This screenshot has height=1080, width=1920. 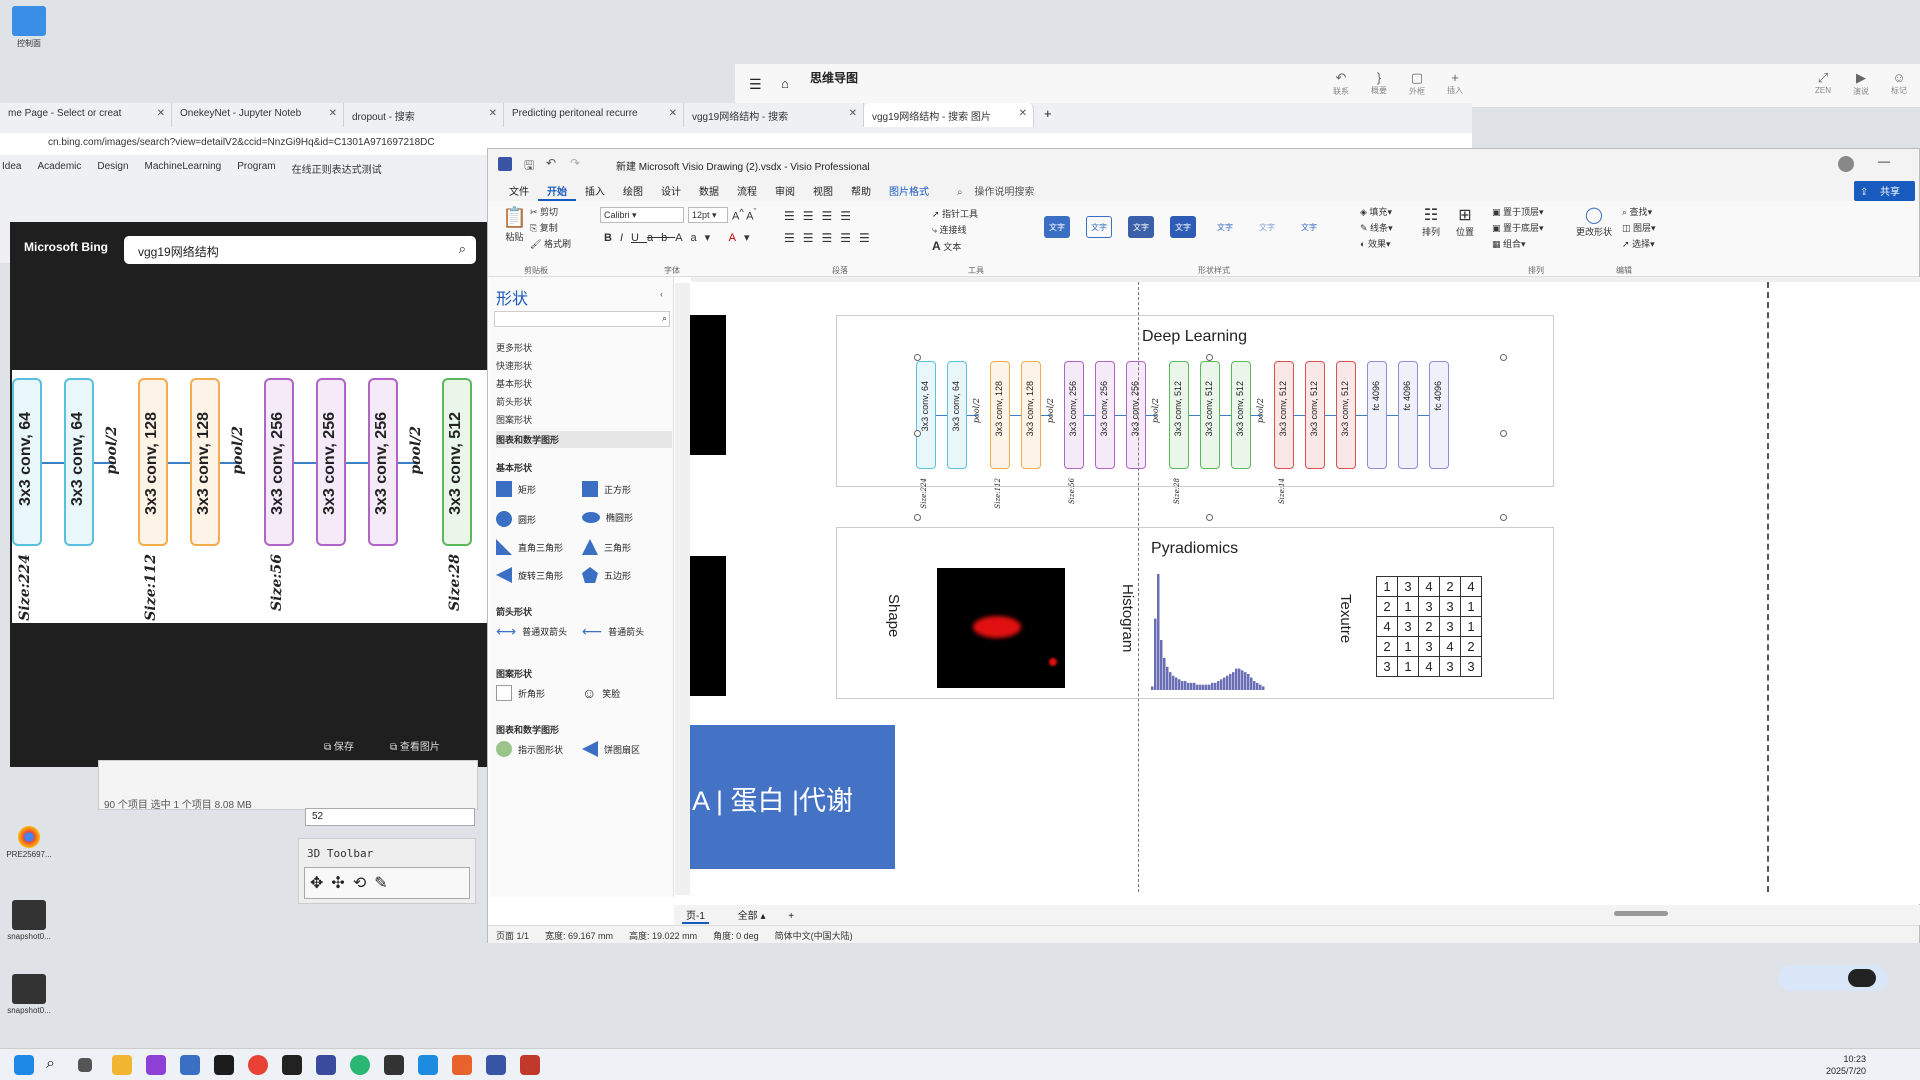 I want to click on cut-button: ✂ 剪切, so click(x=544, y=211).